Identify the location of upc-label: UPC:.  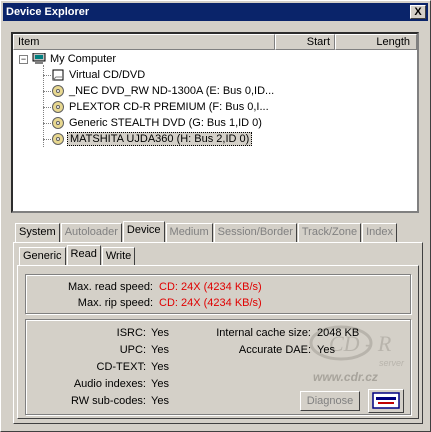
(132, 350).